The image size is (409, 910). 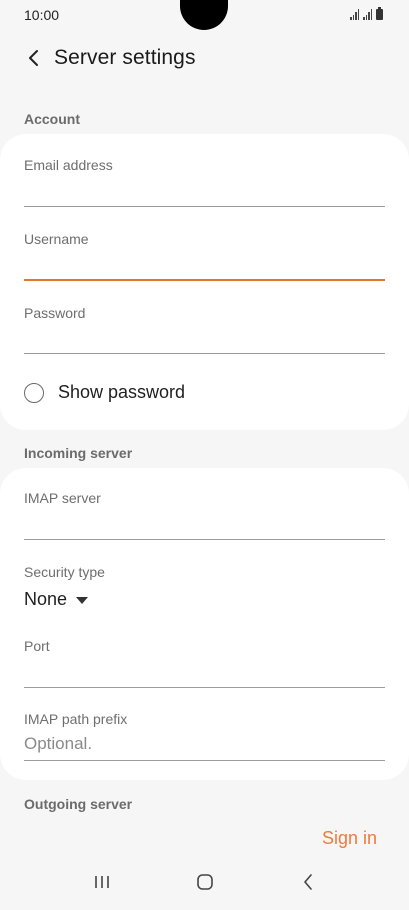 What do you see at coordinates (46, 599) in the screenshot?
I see `security-type-value: None` at bounding box center [46, 599].